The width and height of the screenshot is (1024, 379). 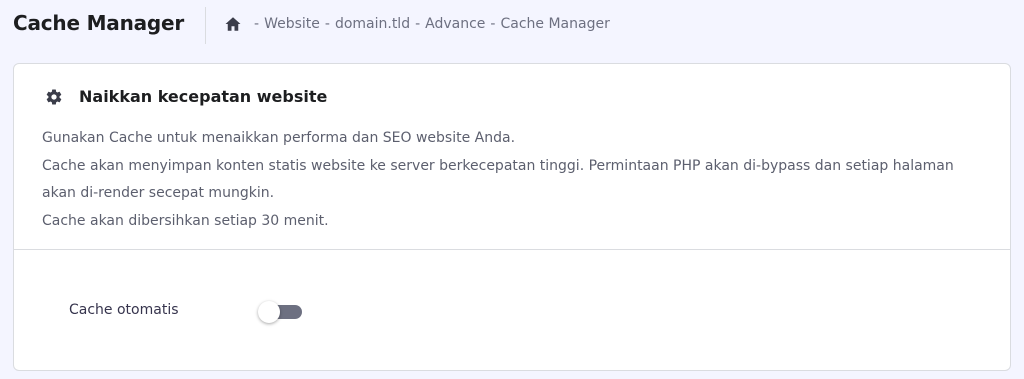 What do you see at coordinates (54, 97) in the screenshot?
I see `gear-icon` at bounding box center [54, 97].